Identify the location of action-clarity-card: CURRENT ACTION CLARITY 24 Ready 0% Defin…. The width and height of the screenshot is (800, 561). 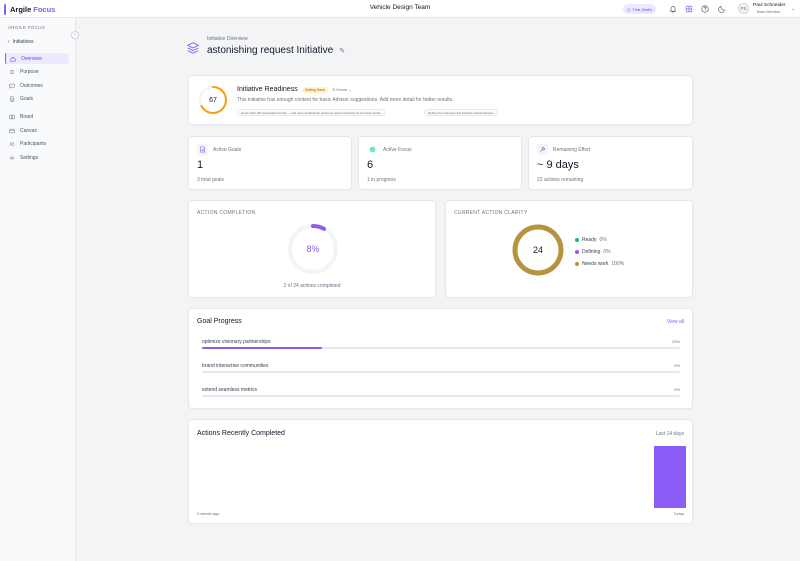
(569, 249).